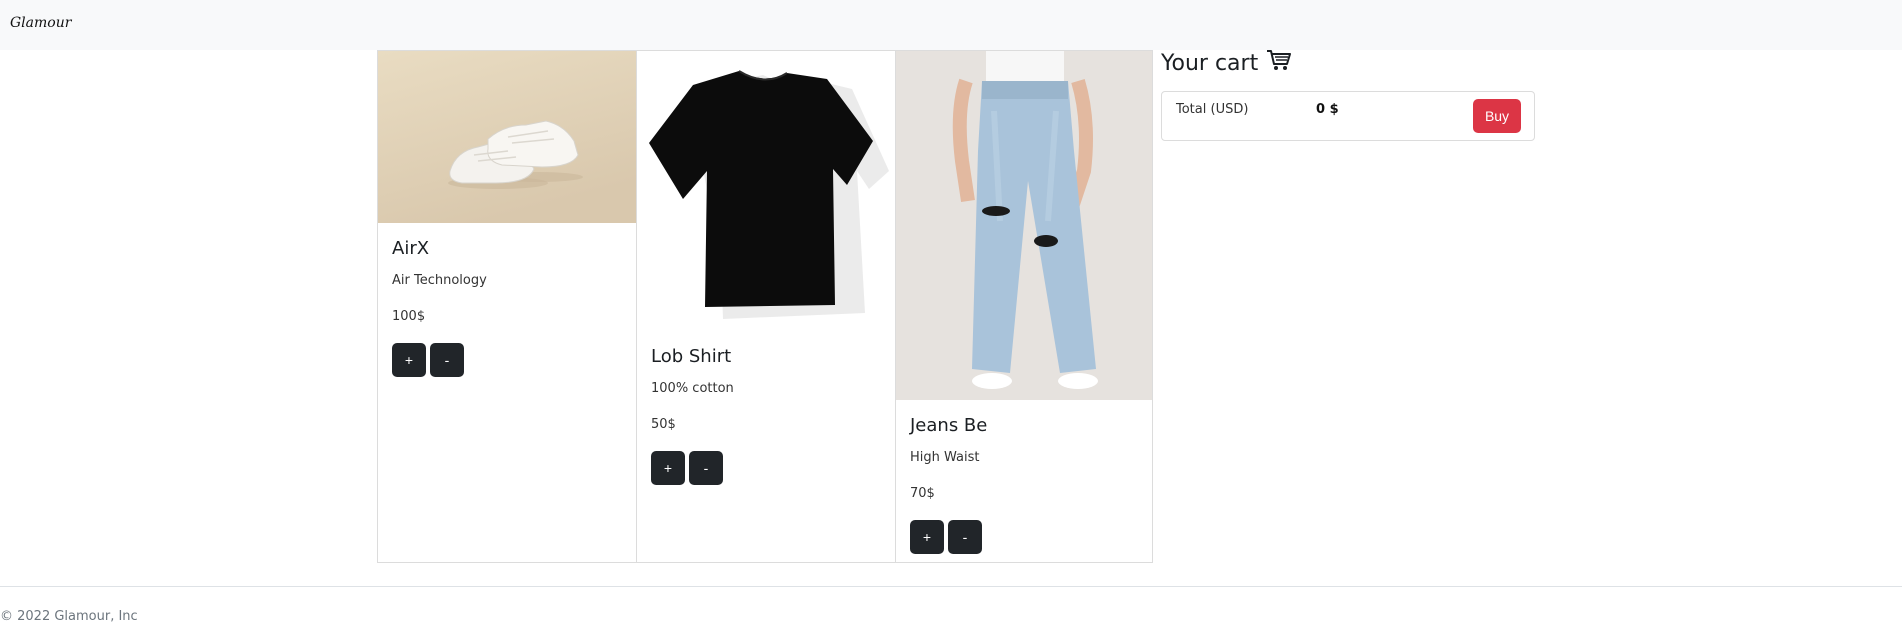 The height and width of the screenshot is (643, 1902). I want to click on product-title: AirX, so click(411, 248).